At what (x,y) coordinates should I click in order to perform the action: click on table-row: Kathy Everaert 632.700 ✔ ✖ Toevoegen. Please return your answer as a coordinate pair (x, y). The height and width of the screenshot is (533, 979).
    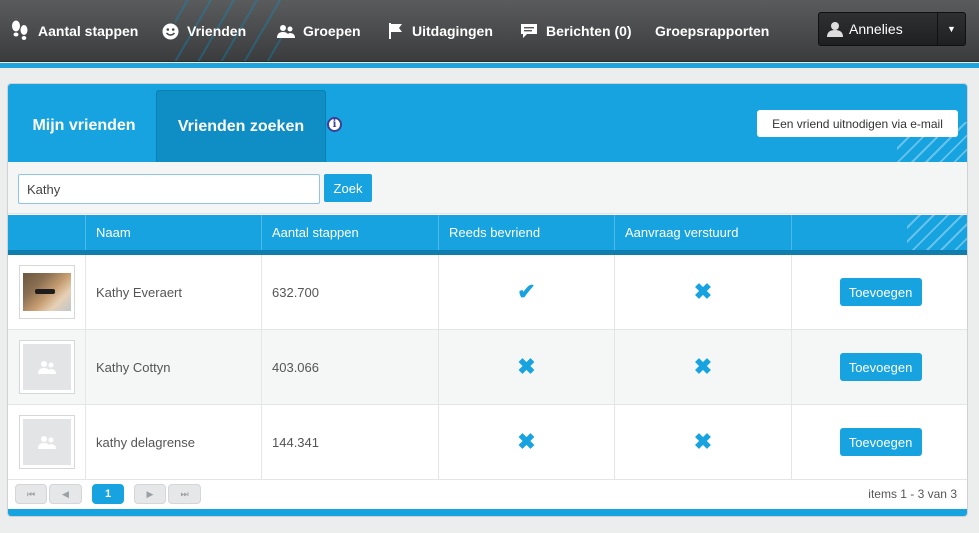
    Looking at the image, I should click on (487, 292).